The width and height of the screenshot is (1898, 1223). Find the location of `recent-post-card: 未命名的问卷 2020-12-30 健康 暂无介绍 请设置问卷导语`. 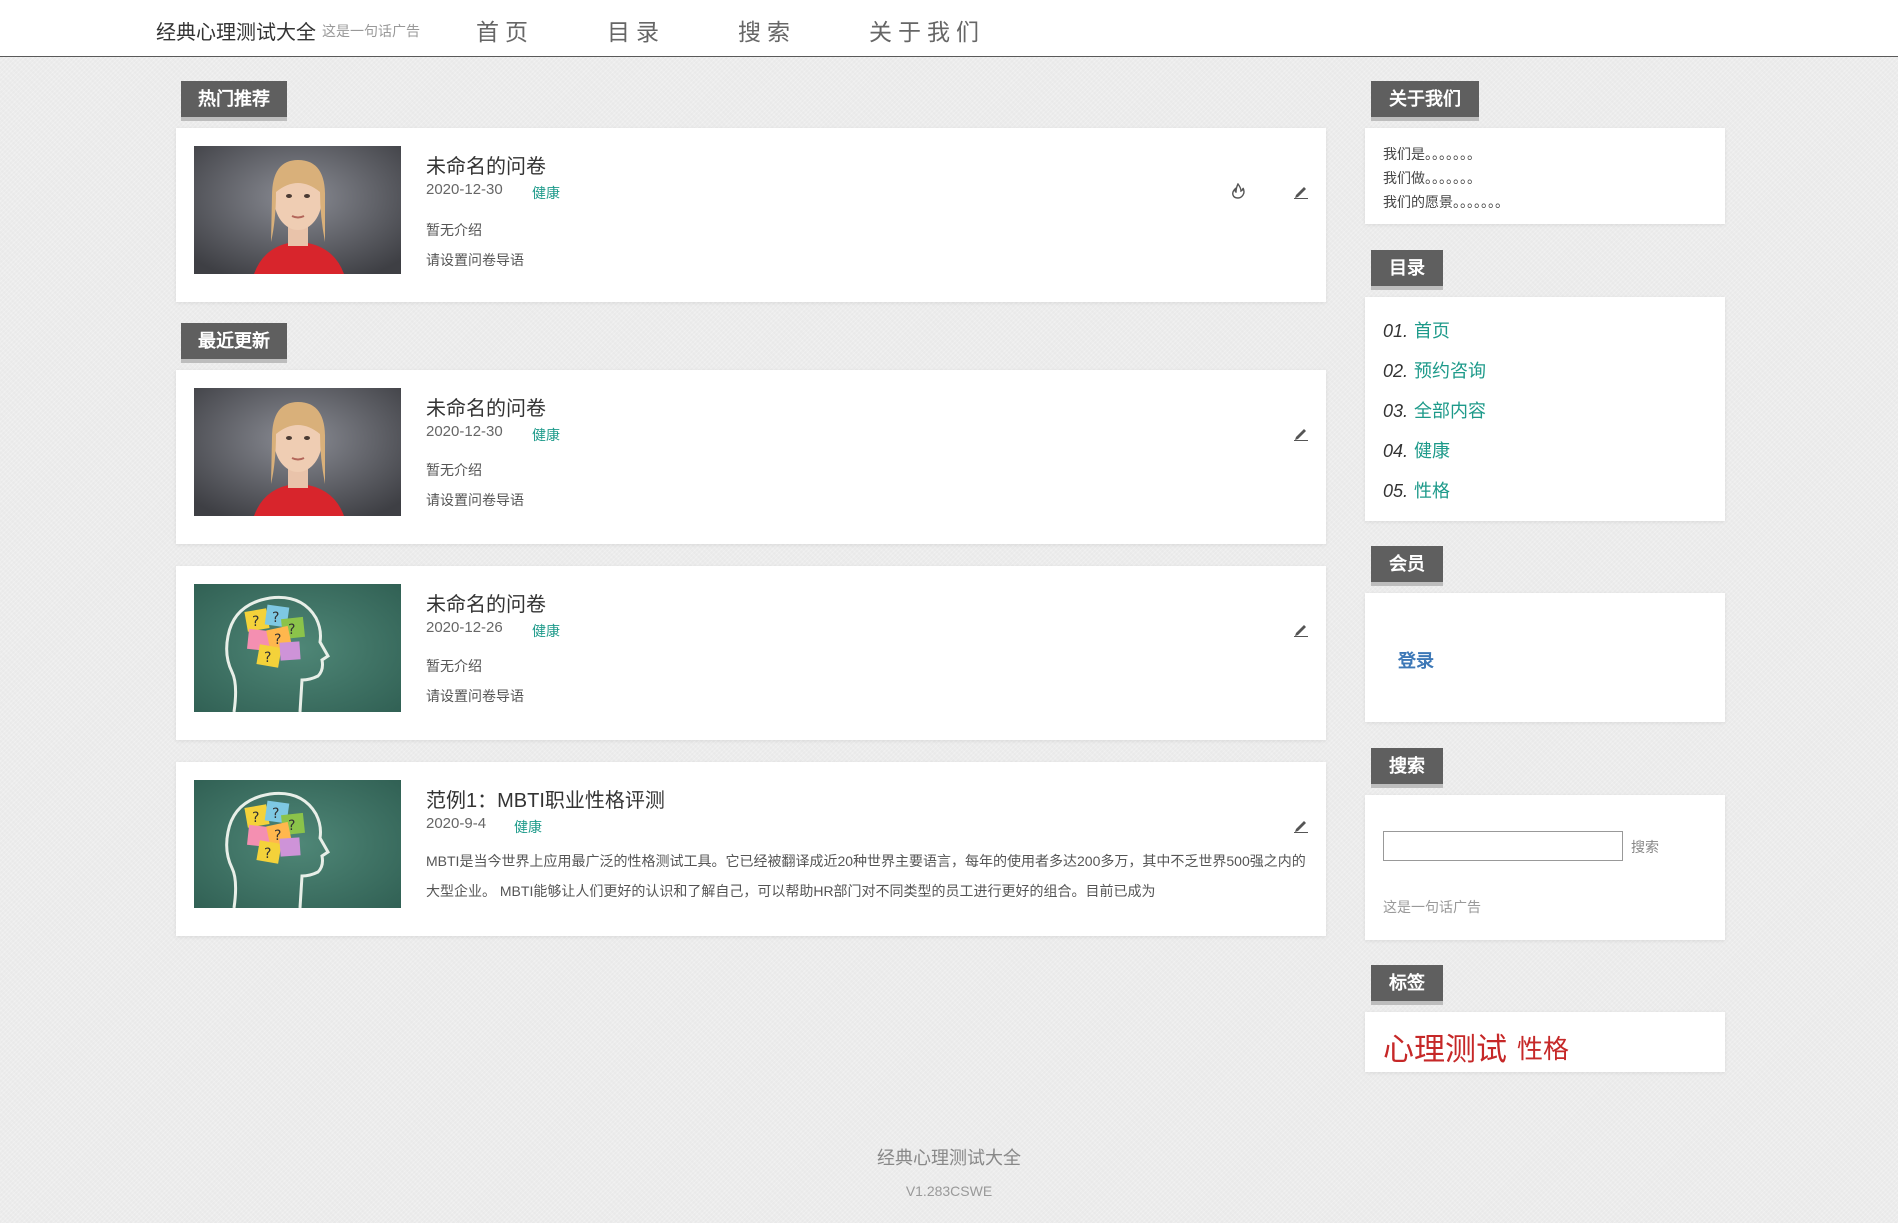

recent-post-card: 未命名的问卷 2020-12-30 健康 暂无介绍 请设置问卷导语 is located at coordinates (751, 457).